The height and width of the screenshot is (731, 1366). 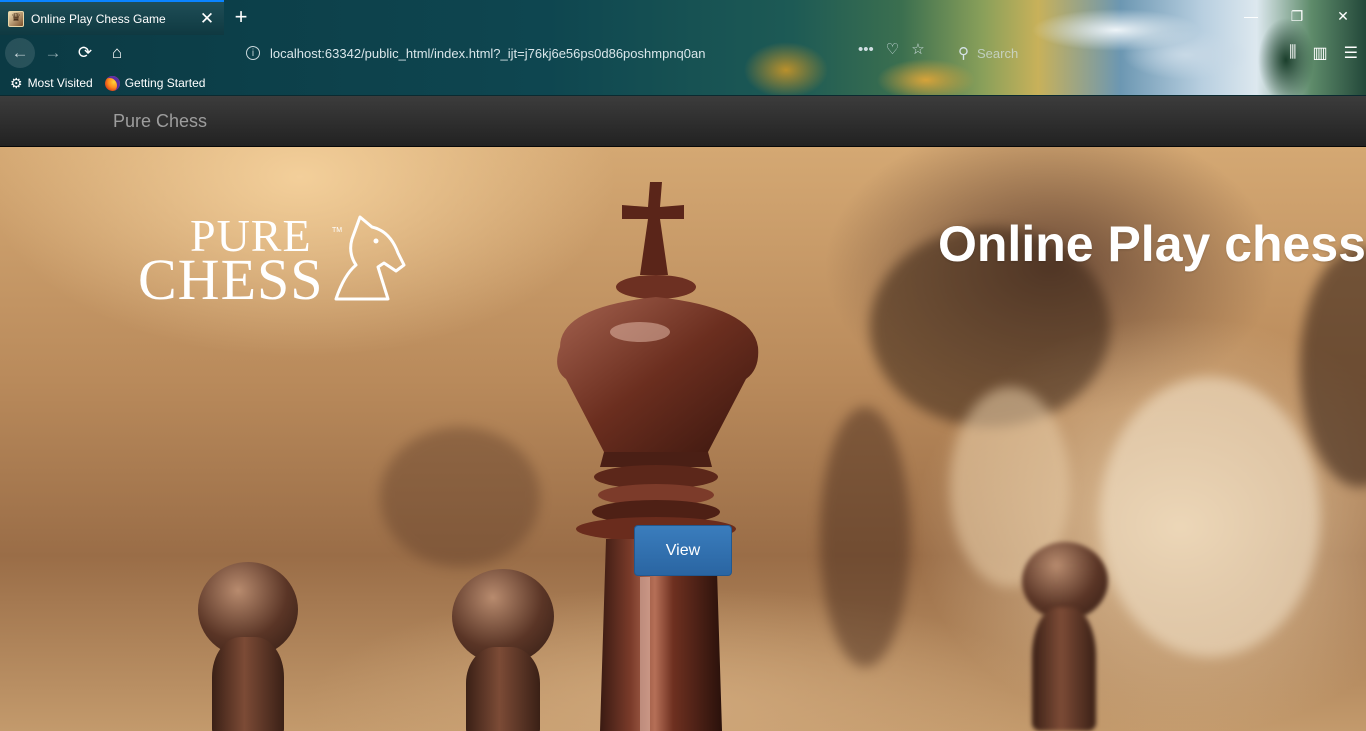 What do you see at coordinates (207, 19) in the screenshot?
I see `tab-close-icon: ✕` at bounding box center [207, 19].